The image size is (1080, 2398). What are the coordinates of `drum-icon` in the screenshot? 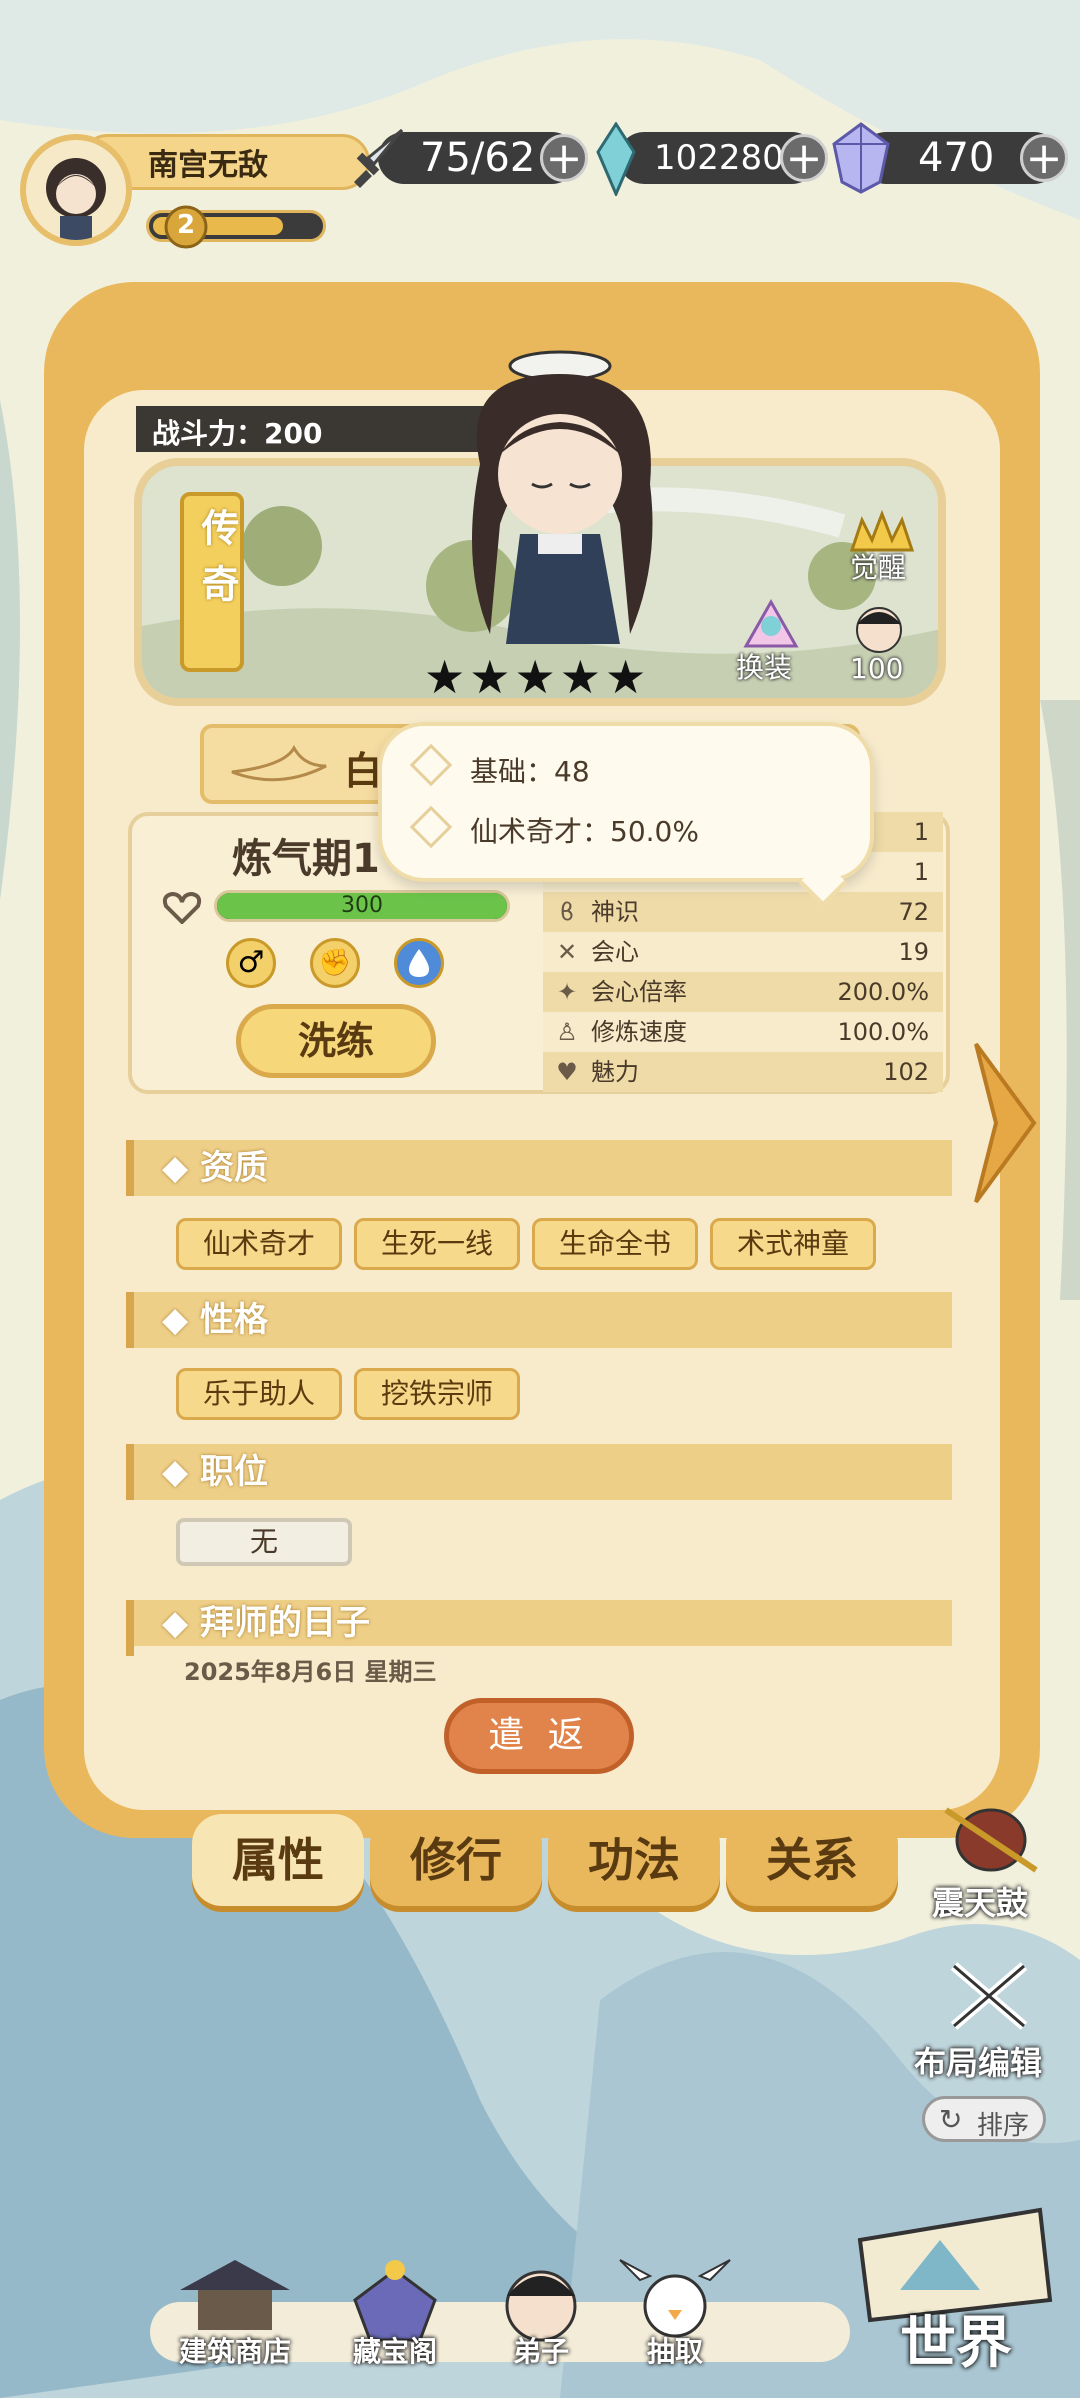 It's located at (991, 1840).